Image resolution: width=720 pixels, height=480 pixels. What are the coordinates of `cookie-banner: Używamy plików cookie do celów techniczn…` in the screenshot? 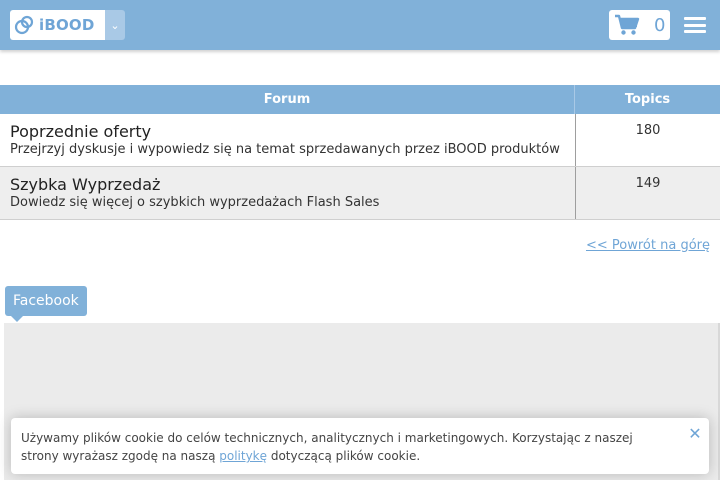 It's located at (360, 446).